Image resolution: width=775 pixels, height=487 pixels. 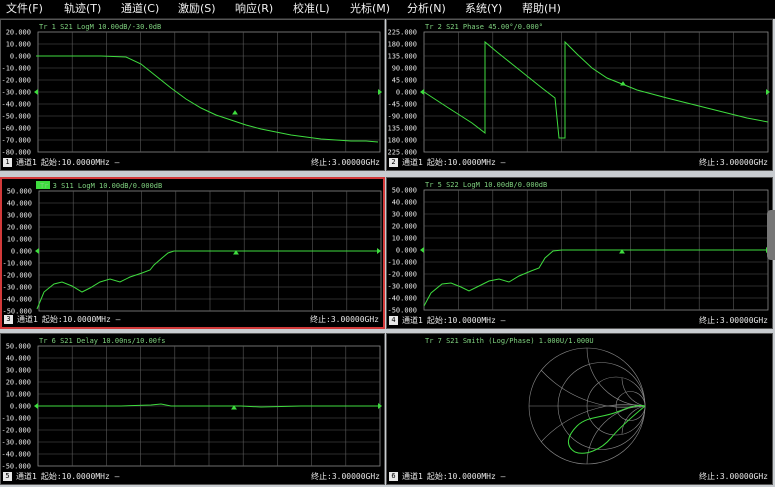 I want to click on y-tick-label: 45.000, so click(x=404, y=81).